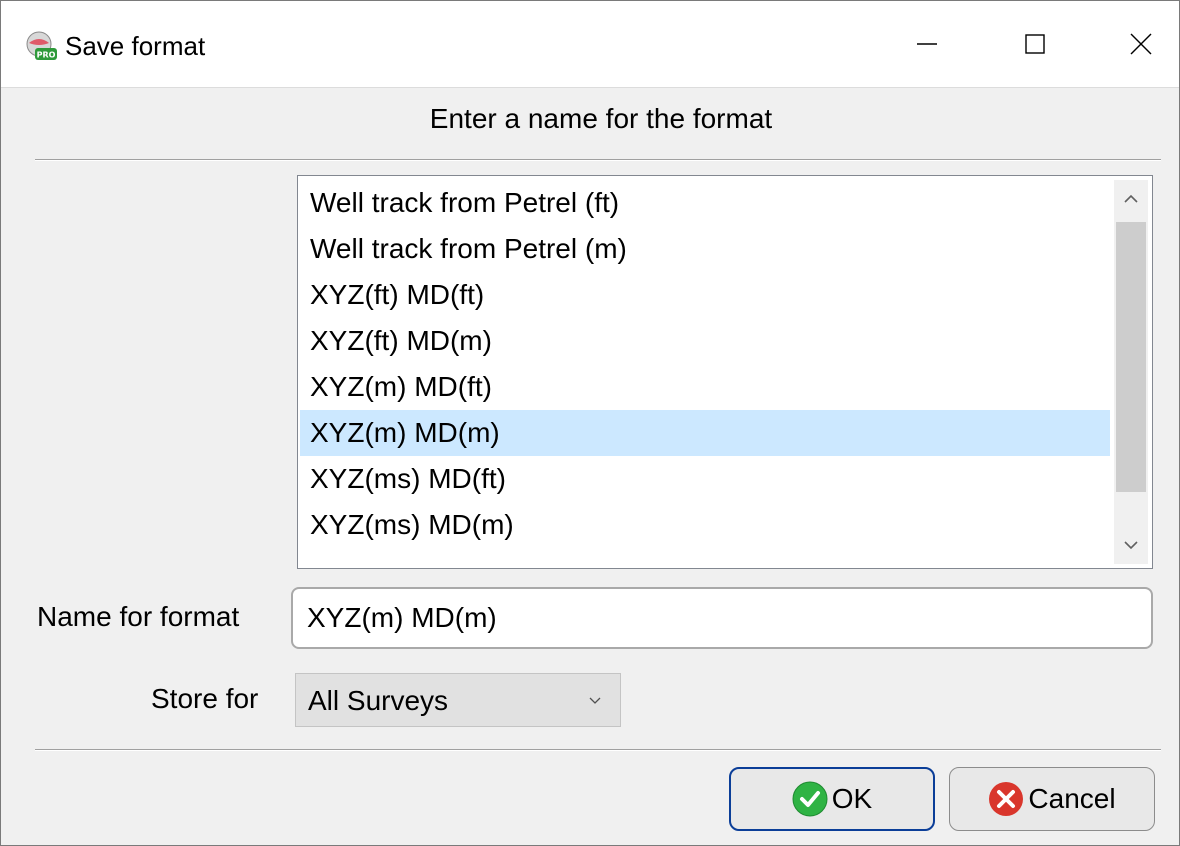  I want to click on list-scrollbar, so click(1131, 372).